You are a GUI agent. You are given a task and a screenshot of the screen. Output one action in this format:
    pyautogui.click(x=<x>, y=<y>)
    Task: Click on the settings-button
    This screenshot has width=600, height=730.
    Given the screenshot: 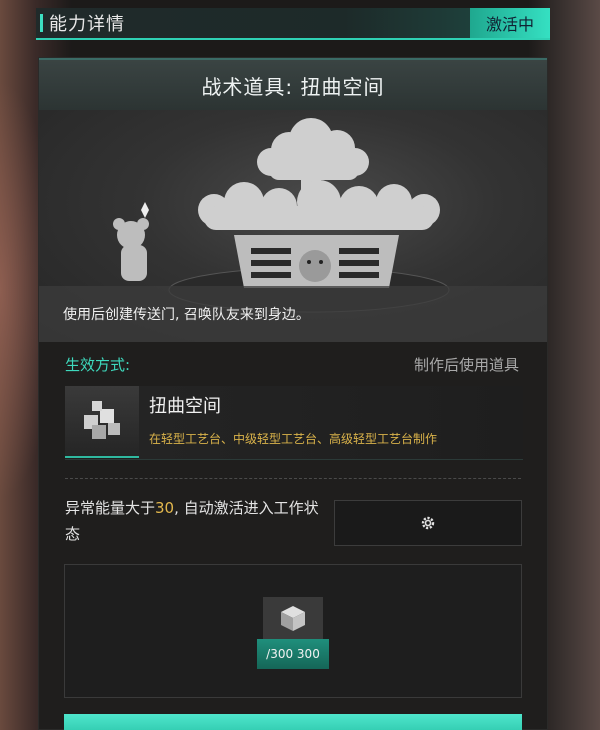 What is the action you would take?
    pyautogui.click(x=428, y=523)
    